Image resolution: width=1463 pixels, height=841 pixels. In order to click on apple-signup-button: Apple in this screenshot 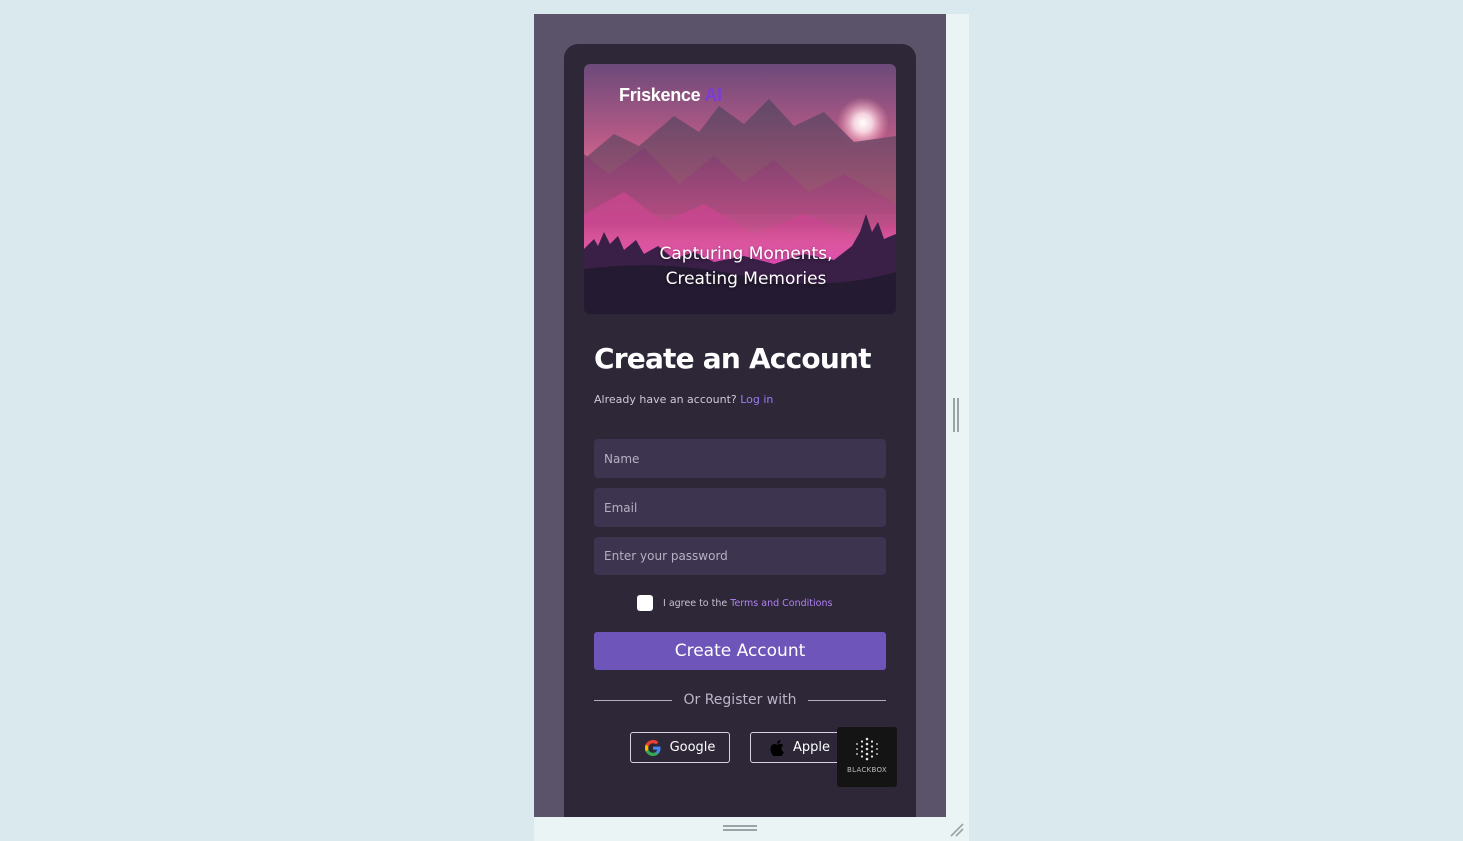, I will do `click(800, 747)`.